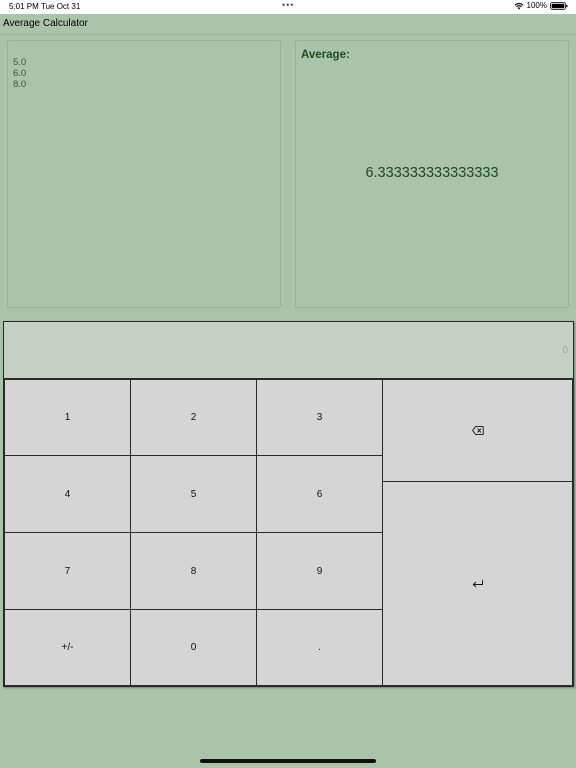 The image size is (576, 768). What do you see at coordinates (67, 571) in the screenshot?
I see `key-7: 7` at bounding box center [67, 571].